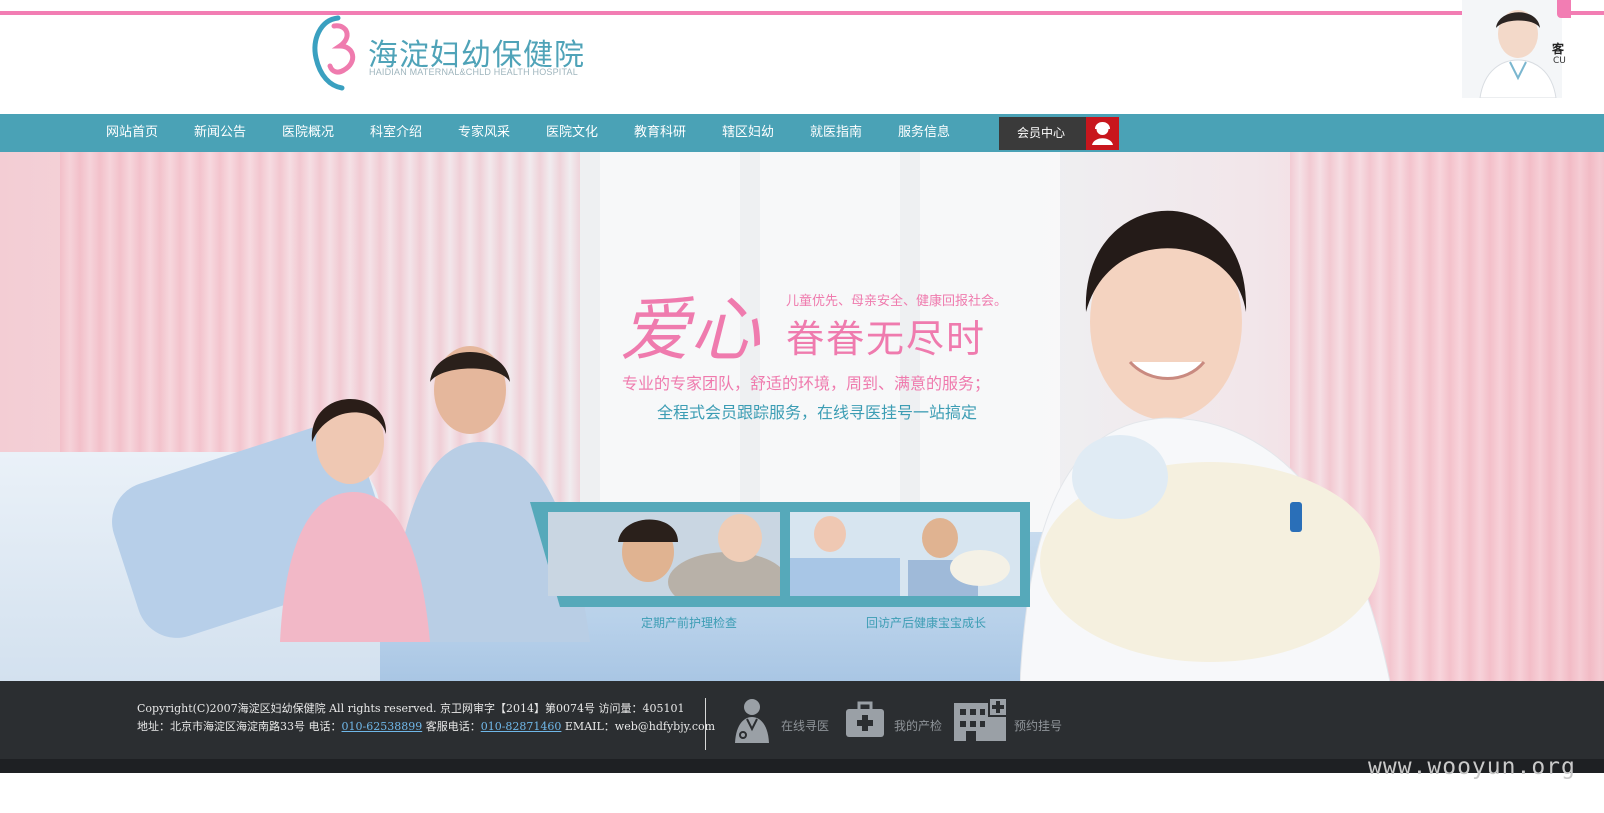  Describe the element at coordinates (905, 554) in the screenshot. I see `thumb-postnatal` at that location.